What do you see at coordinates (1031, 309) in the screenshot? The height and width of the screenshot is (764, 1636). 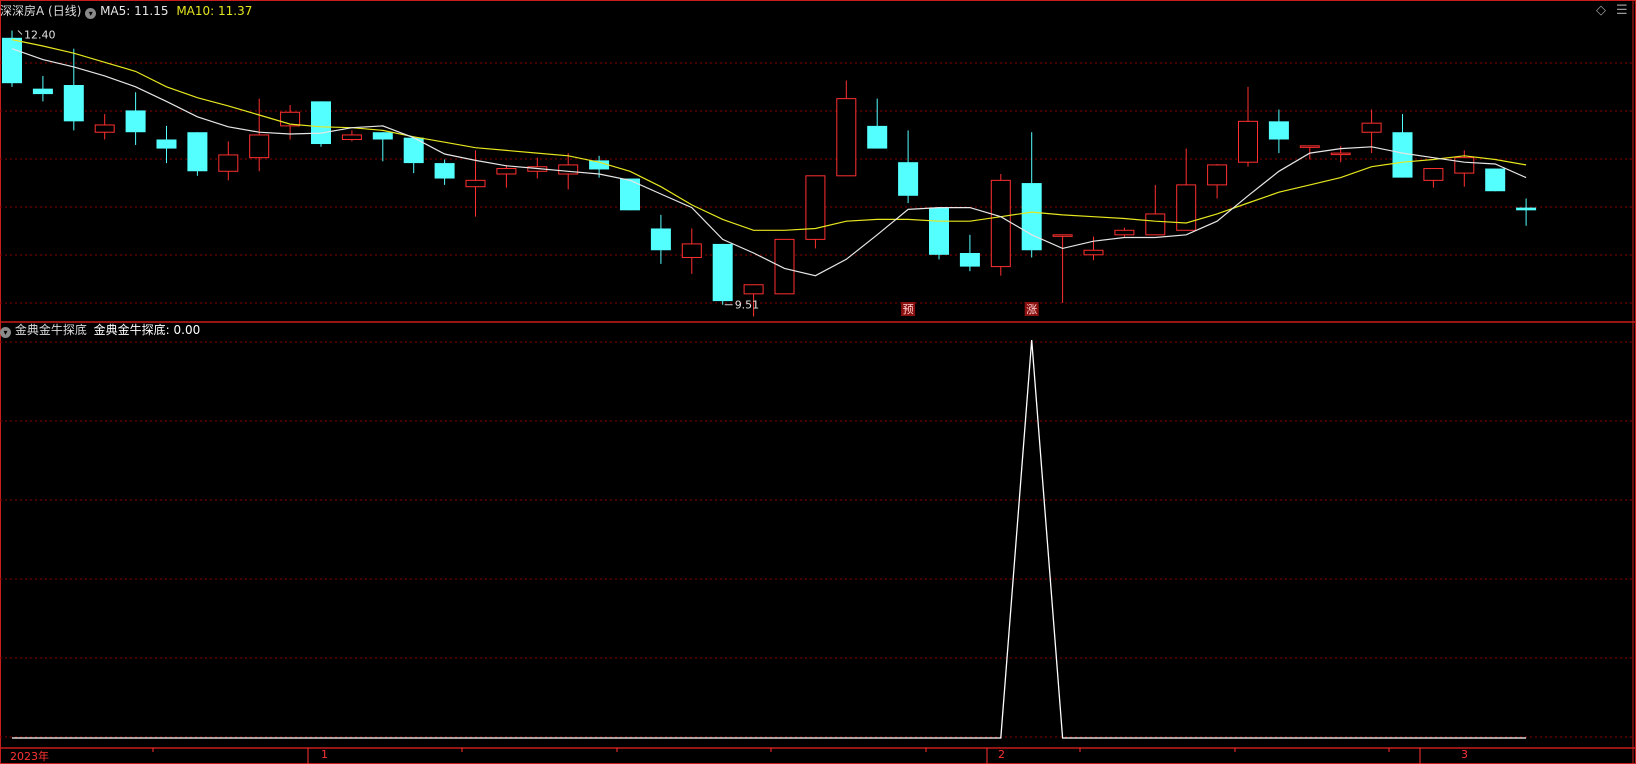 I see `signal-marker-zhang: 涨` at bounding box center [1031, 309].